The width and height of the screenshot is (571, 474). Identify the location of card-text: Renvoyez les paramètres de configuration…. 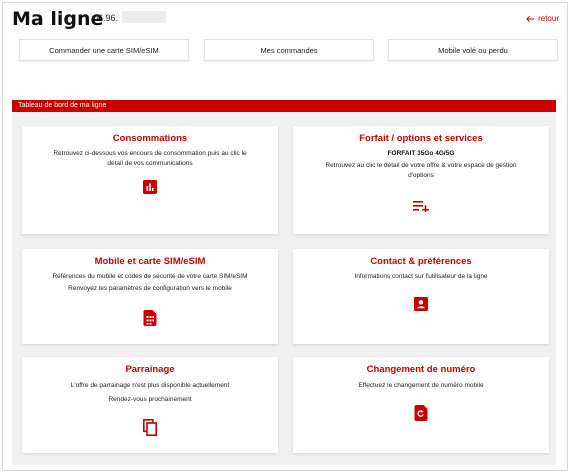
(150, 288).